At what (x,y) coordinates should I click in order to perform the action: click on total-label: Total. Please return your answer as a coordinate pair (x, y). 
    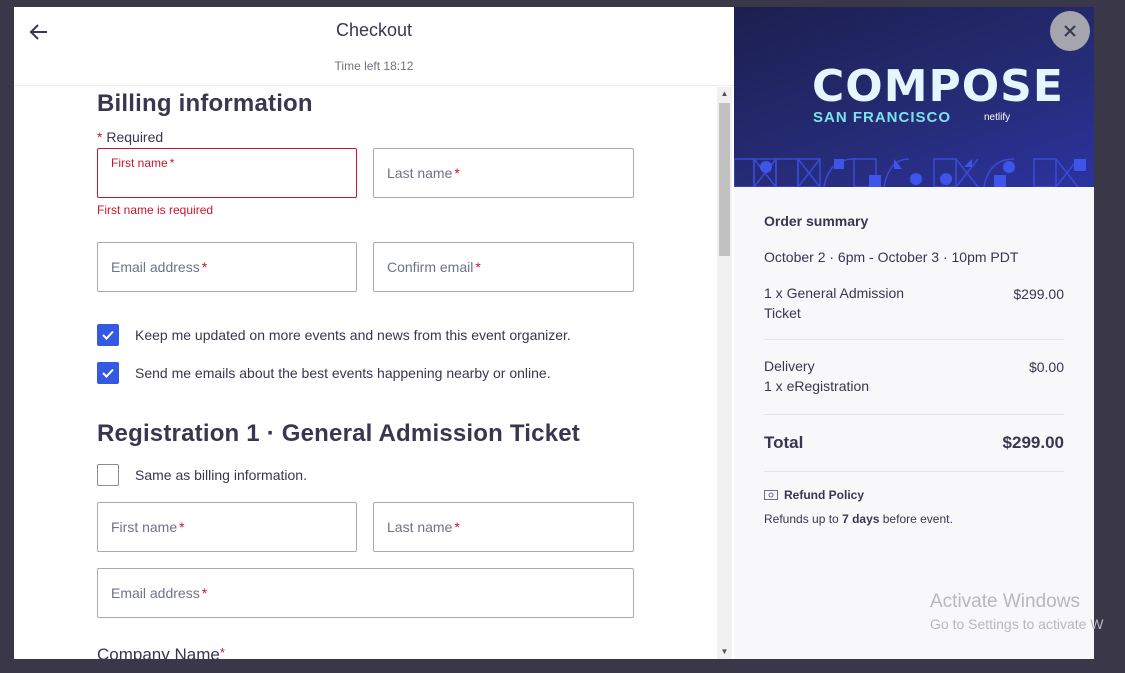
    Looking at the image, I should click on (784, 442).